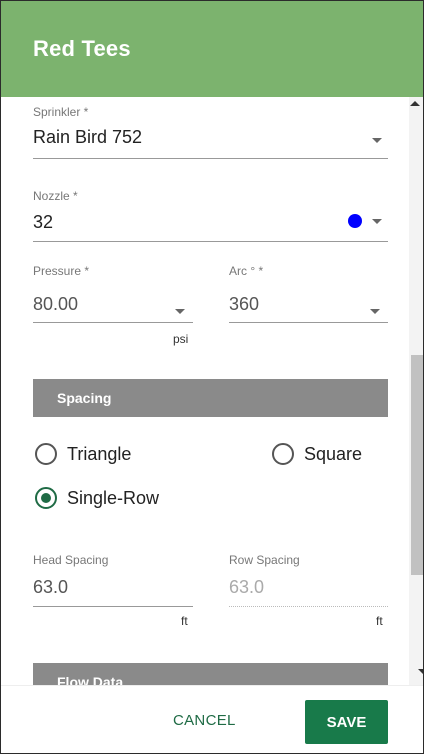 This screenshot has height=754, width=424. I want to click on nozzle-color-indicator, so click(355, 221).